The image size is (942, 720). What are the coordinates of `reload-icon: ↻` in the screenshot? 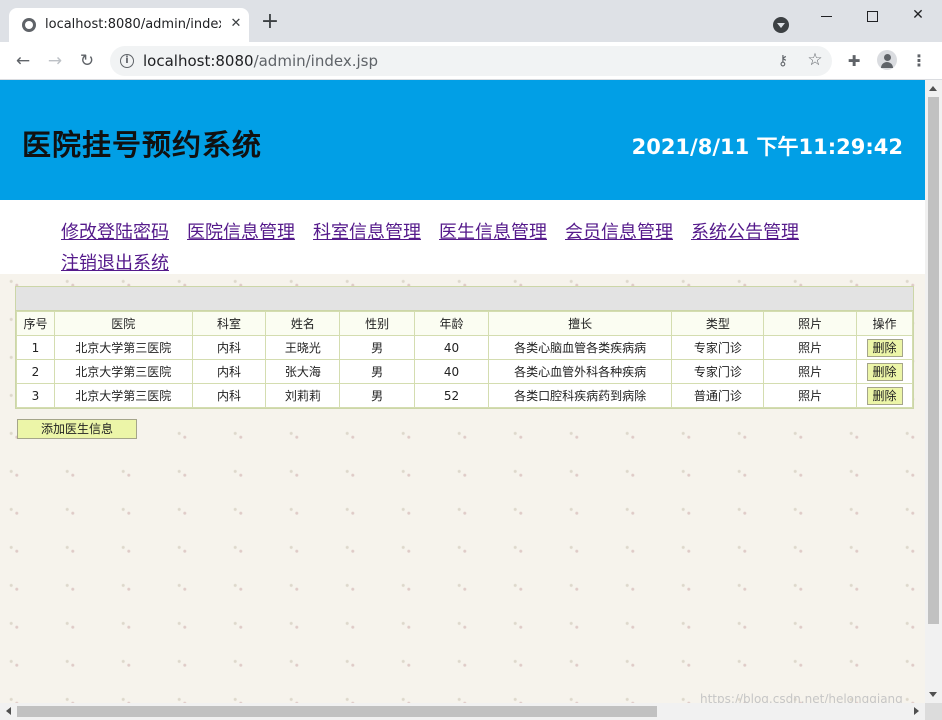 It's located at (87, 61).